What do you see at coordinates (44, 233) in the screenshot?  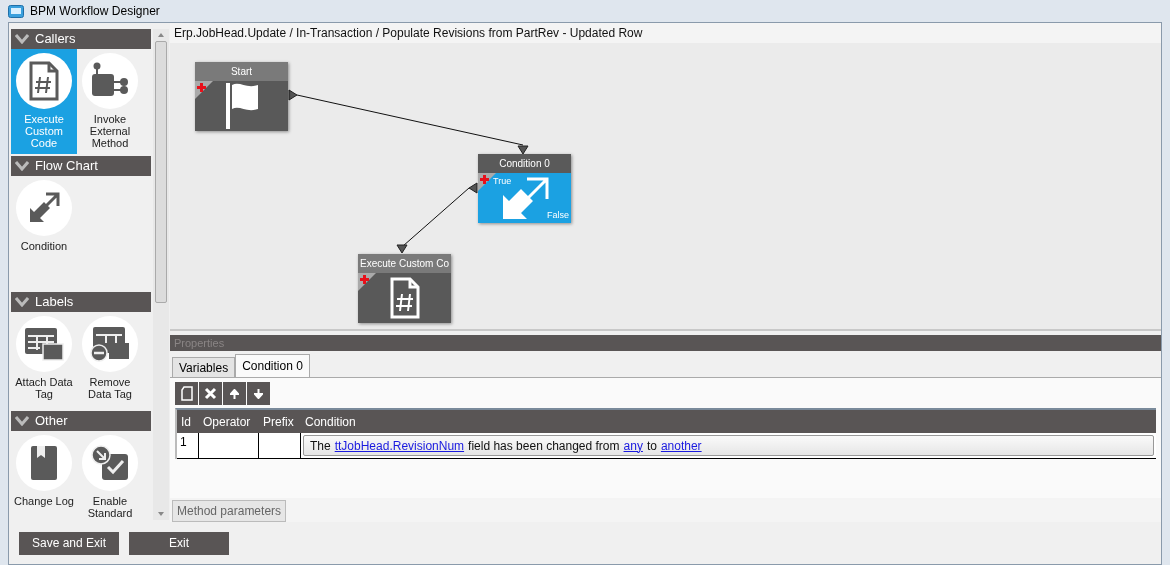 I see `tool-item: Condition` at bounding box center [44, 233].